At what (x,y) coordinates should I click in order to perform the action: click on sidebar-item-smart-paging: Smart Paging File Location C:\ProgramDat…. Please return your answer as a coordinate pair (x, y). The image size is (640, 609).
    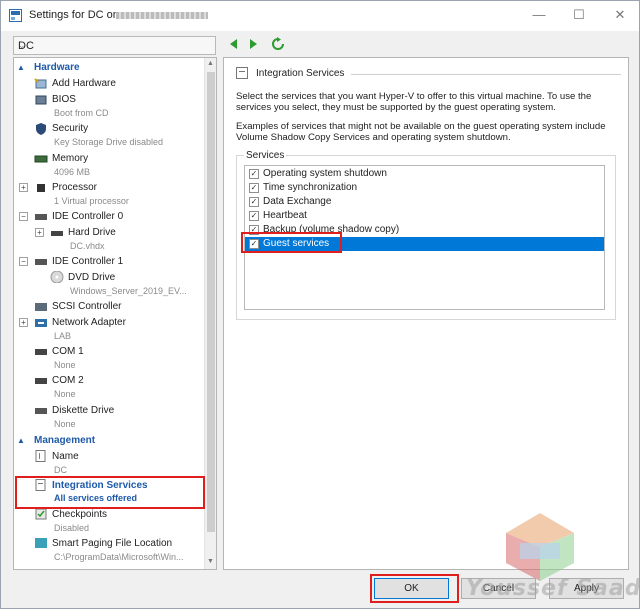
    Looking at the image, I should click on (109, 551).